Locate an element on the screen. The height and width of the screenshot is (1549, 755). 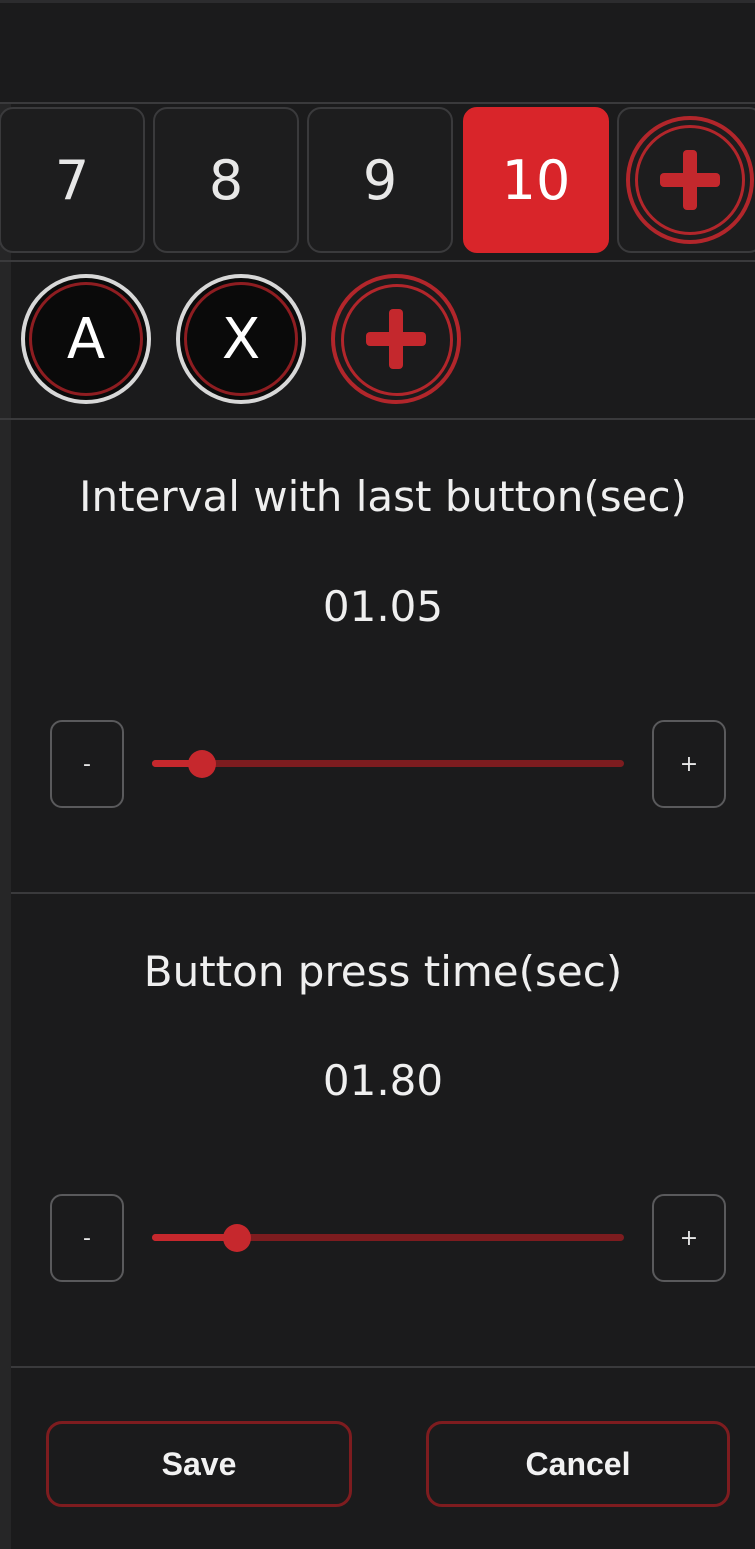
section-divider is located at coordinates (383, 1367).